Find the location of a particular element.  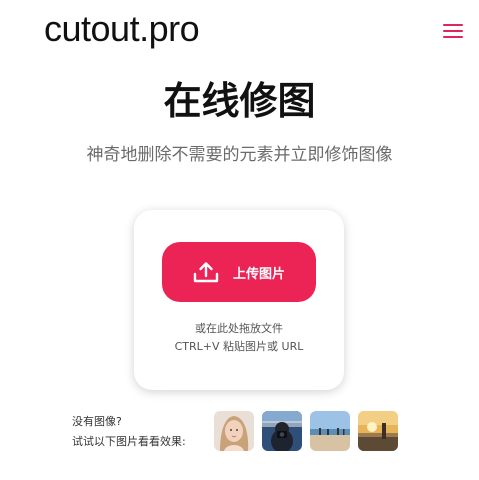

drop-hint-line1: 或在此处拖放文件 is located at coordinates (239, 328).